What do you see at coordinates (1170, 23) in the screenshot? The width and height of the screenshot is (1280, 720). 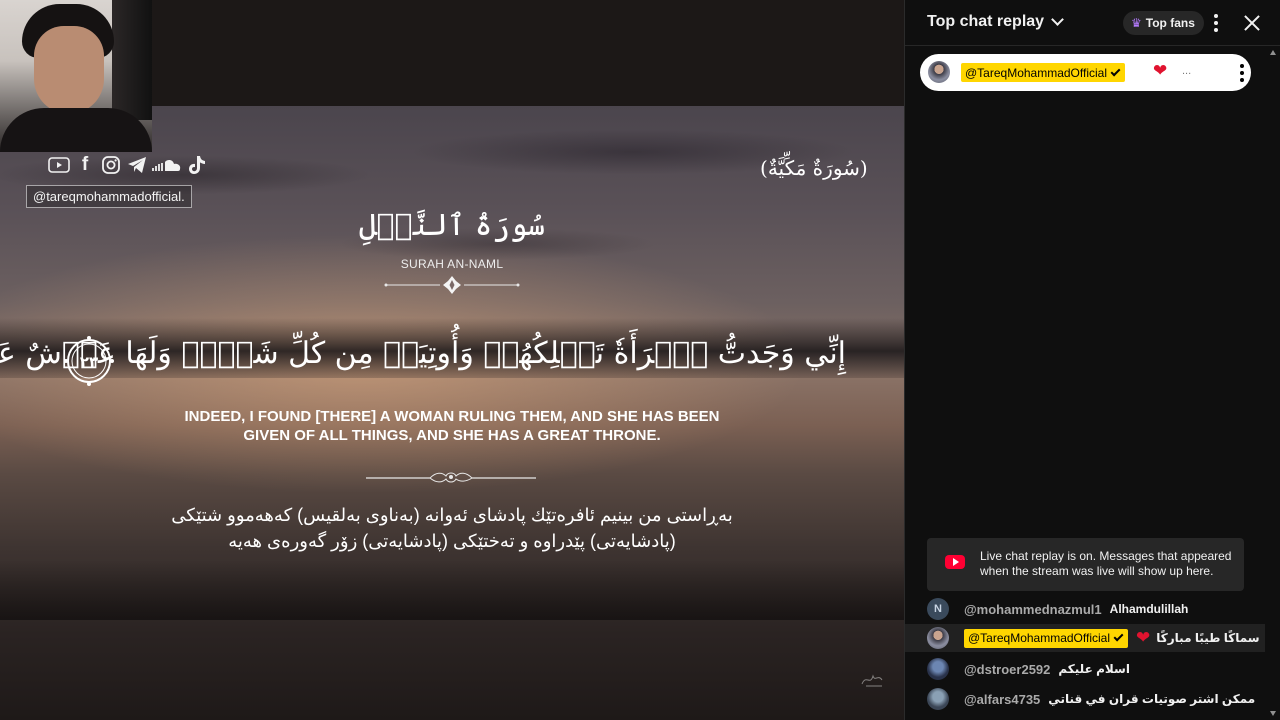 I see `top-fans-label: Top fans` at bounding box center [1170, 23].